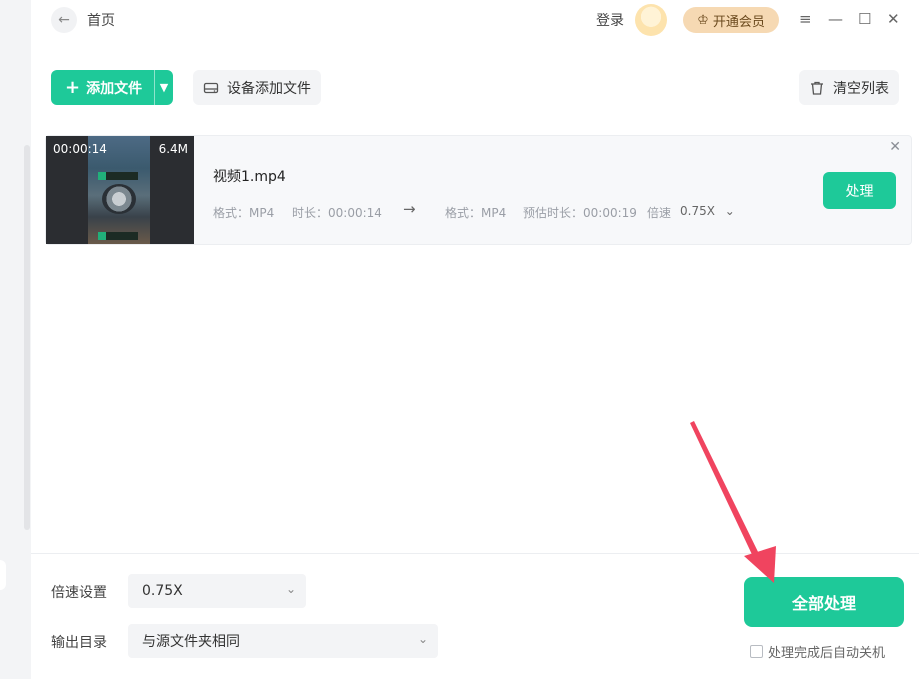  I want to click on device-add-file-button: 设备添加文件, so click(257, 87).